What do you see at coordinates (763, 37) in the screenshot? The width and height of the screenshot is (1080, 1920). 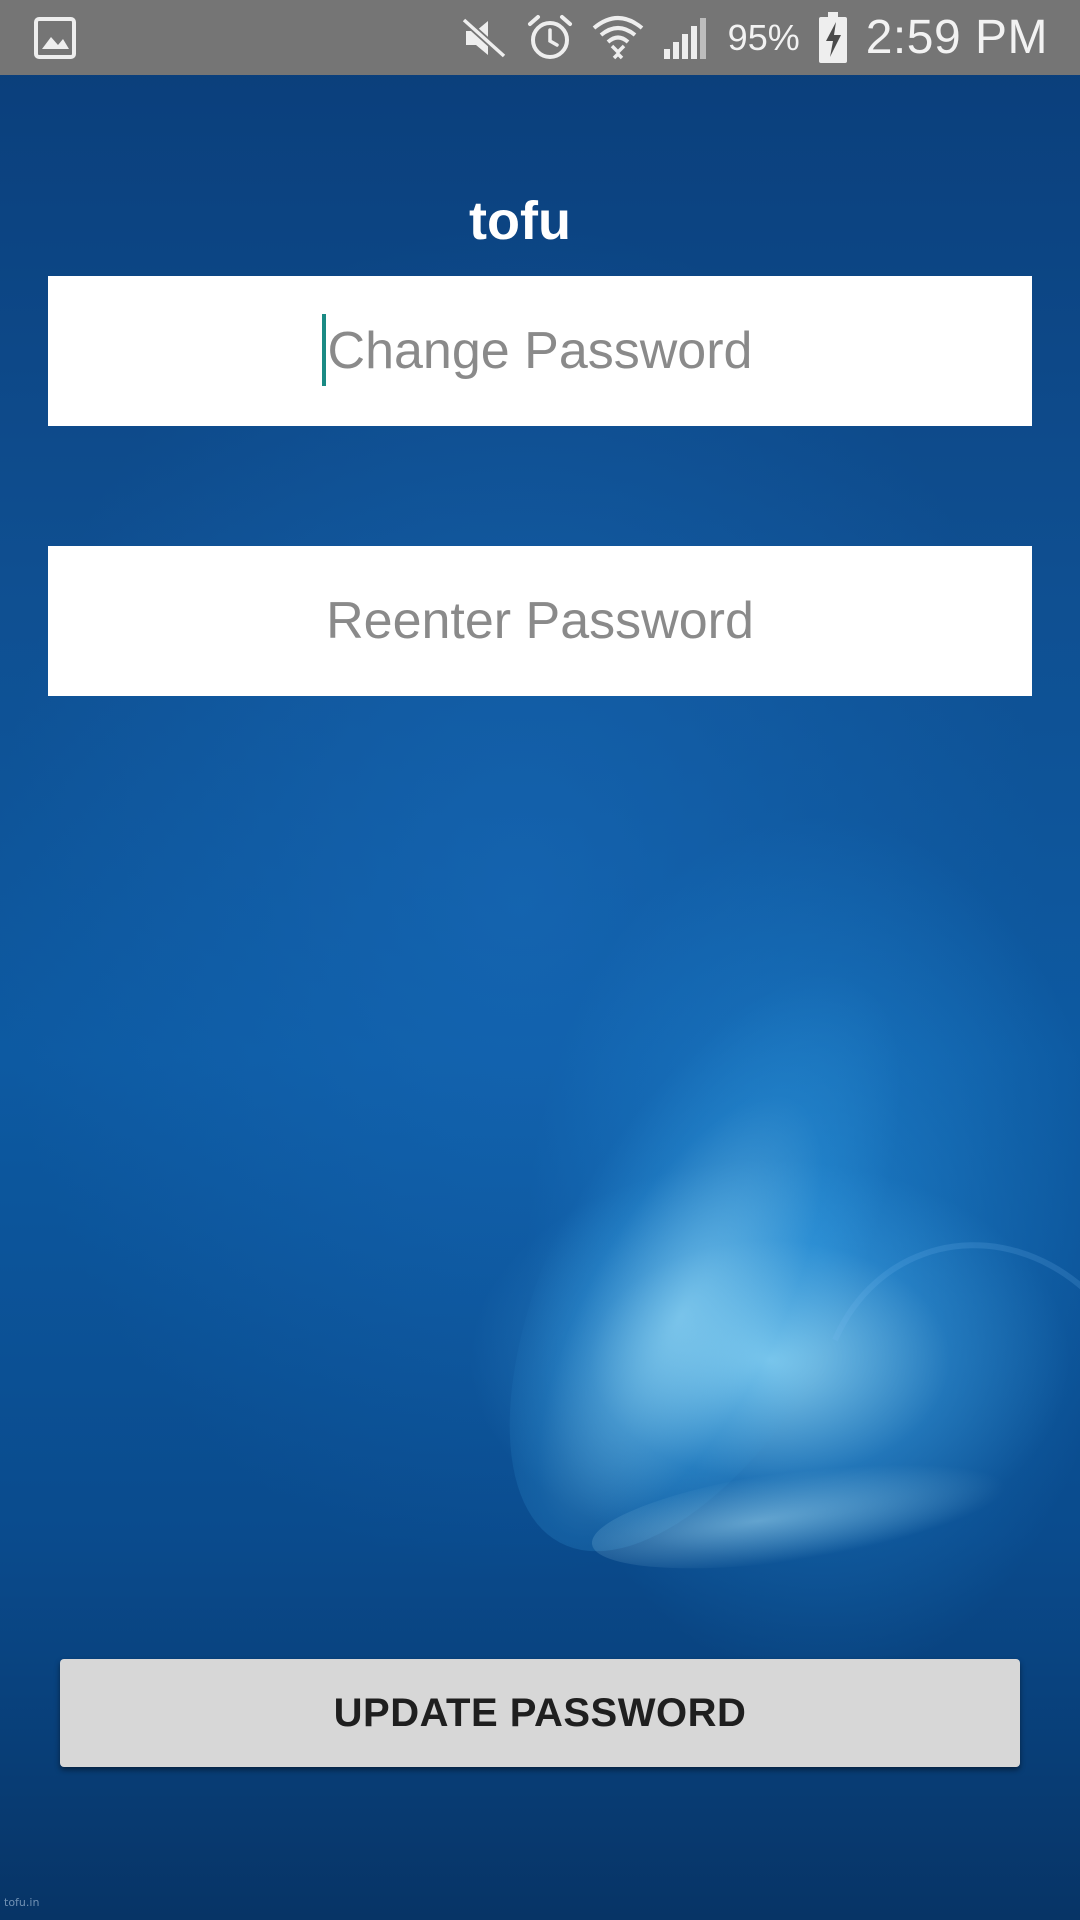 I see `battery-percent: 95%` at bounding box center [763, 37].